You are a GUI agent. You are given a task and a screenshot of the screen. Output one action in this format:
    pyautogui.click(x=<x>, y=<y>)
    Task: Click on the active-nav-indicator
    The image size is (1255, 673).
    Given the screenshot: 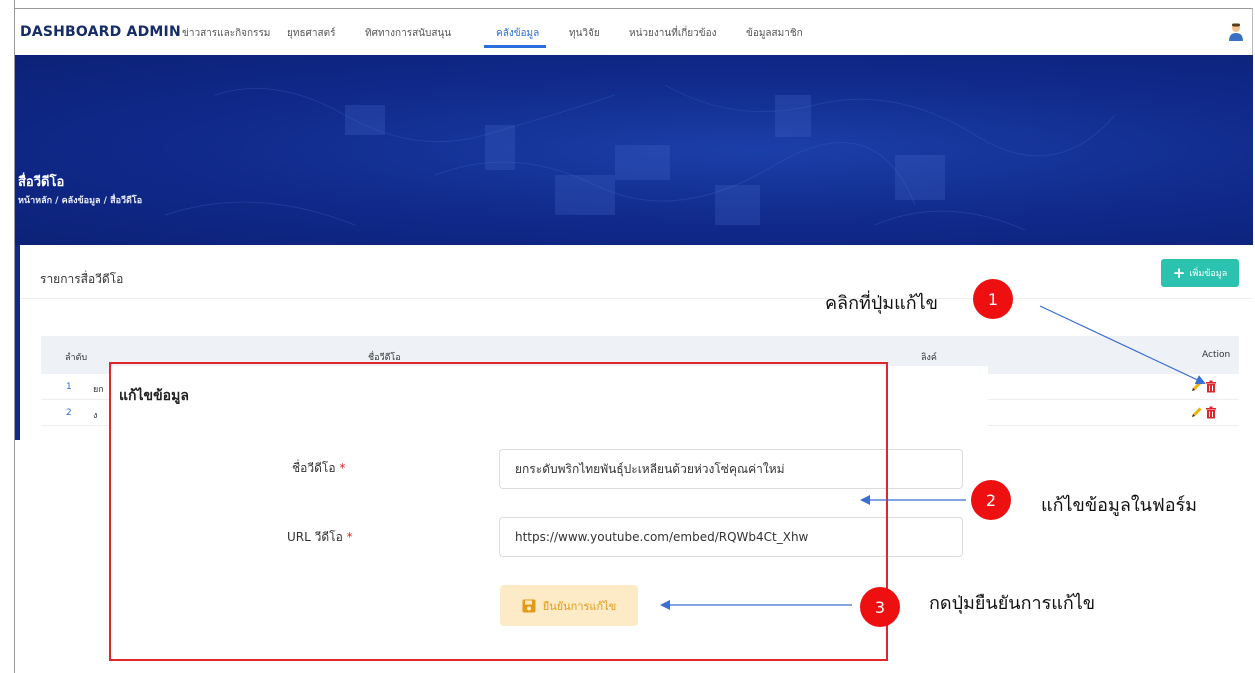 What is the action you would take?
    pyautogui.click(x=515, y=46)
    